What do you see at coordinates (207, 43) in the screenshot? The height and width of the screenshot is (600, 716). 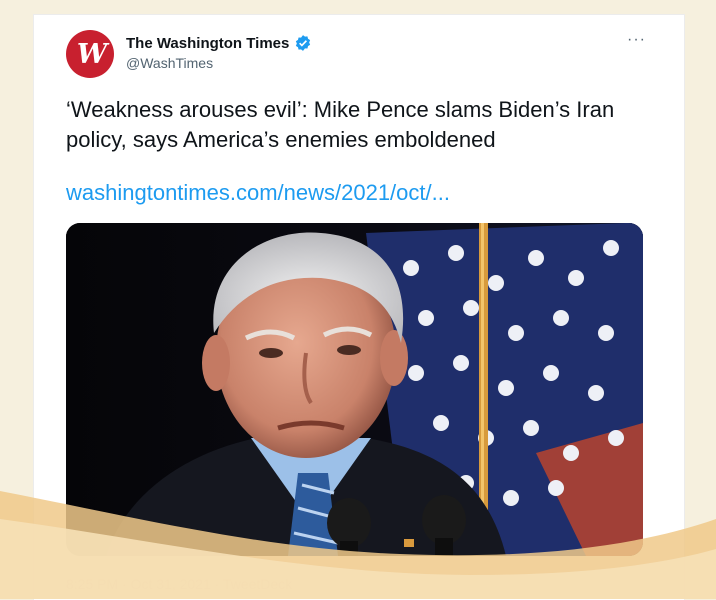 I see `account-name: The Washington Times` at bounding box center [207, 43].